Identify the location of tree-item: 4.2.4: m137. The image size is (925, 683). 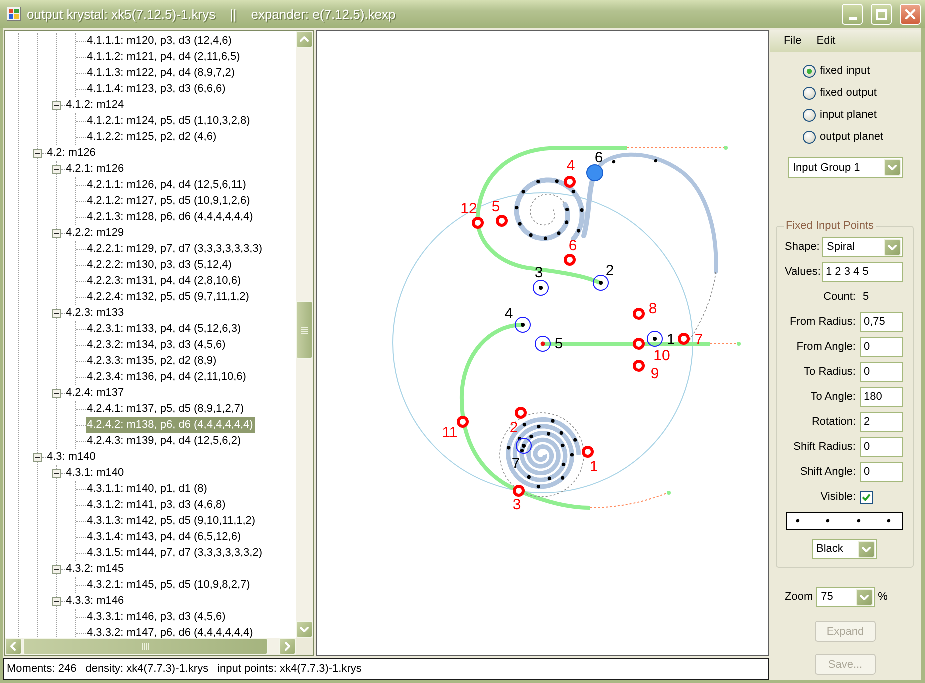
(95, 393).